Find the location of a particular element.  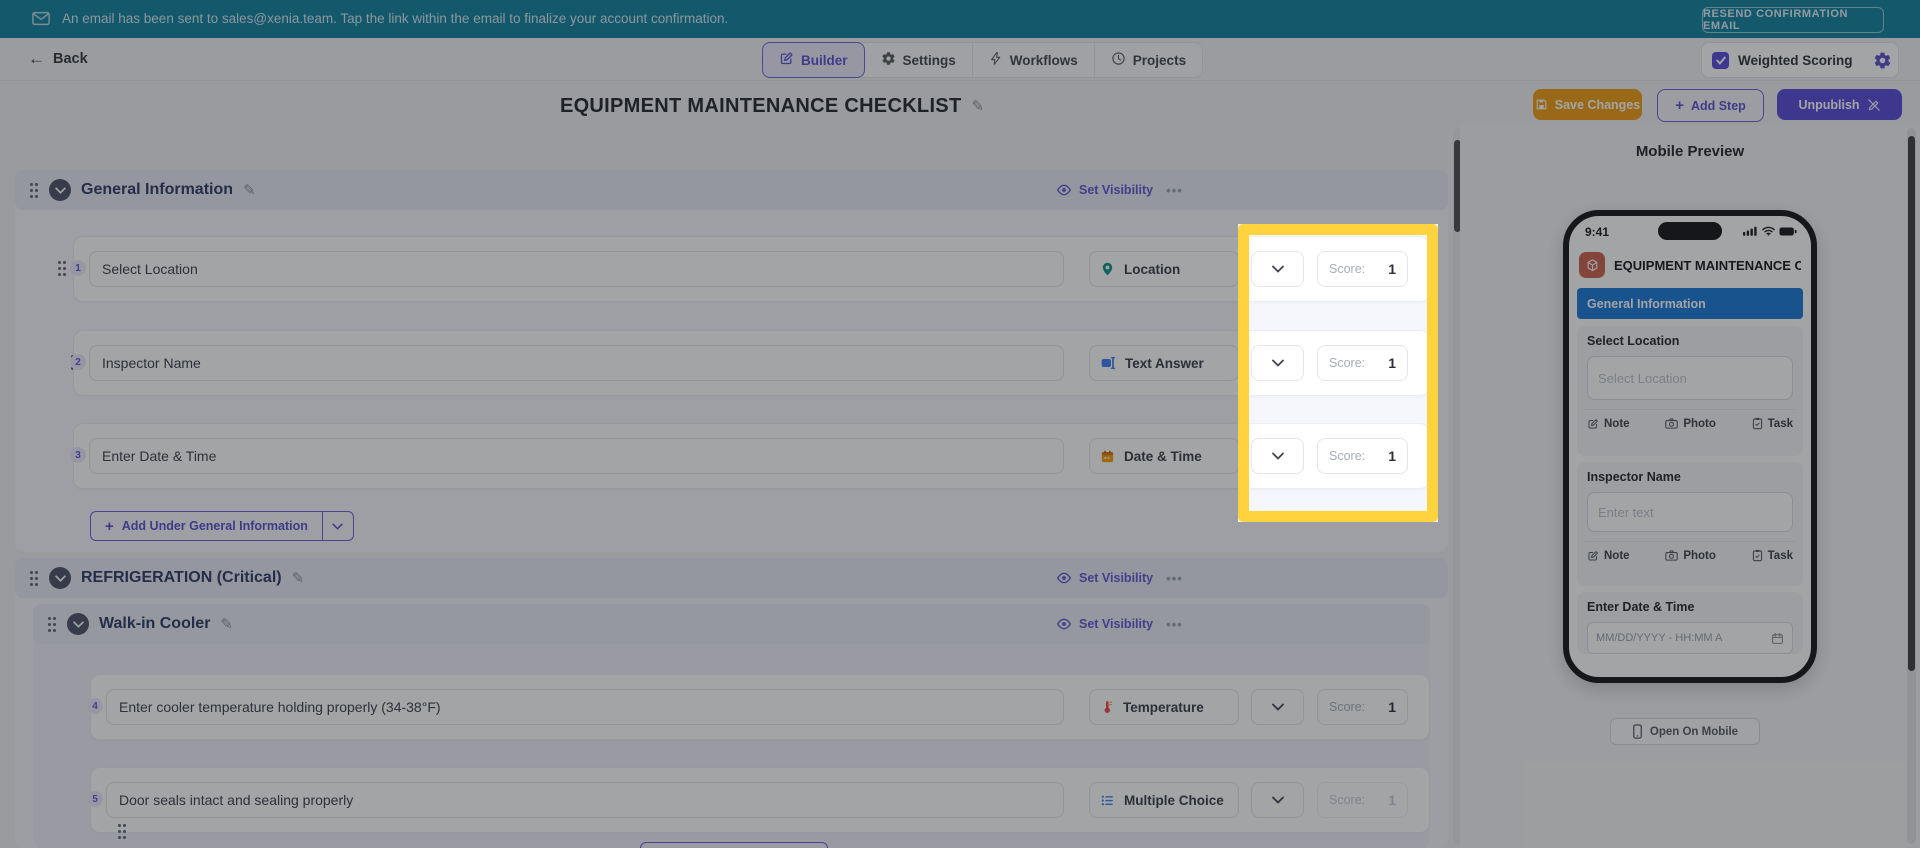

battery-icon is located at coordinates (1788, 231).